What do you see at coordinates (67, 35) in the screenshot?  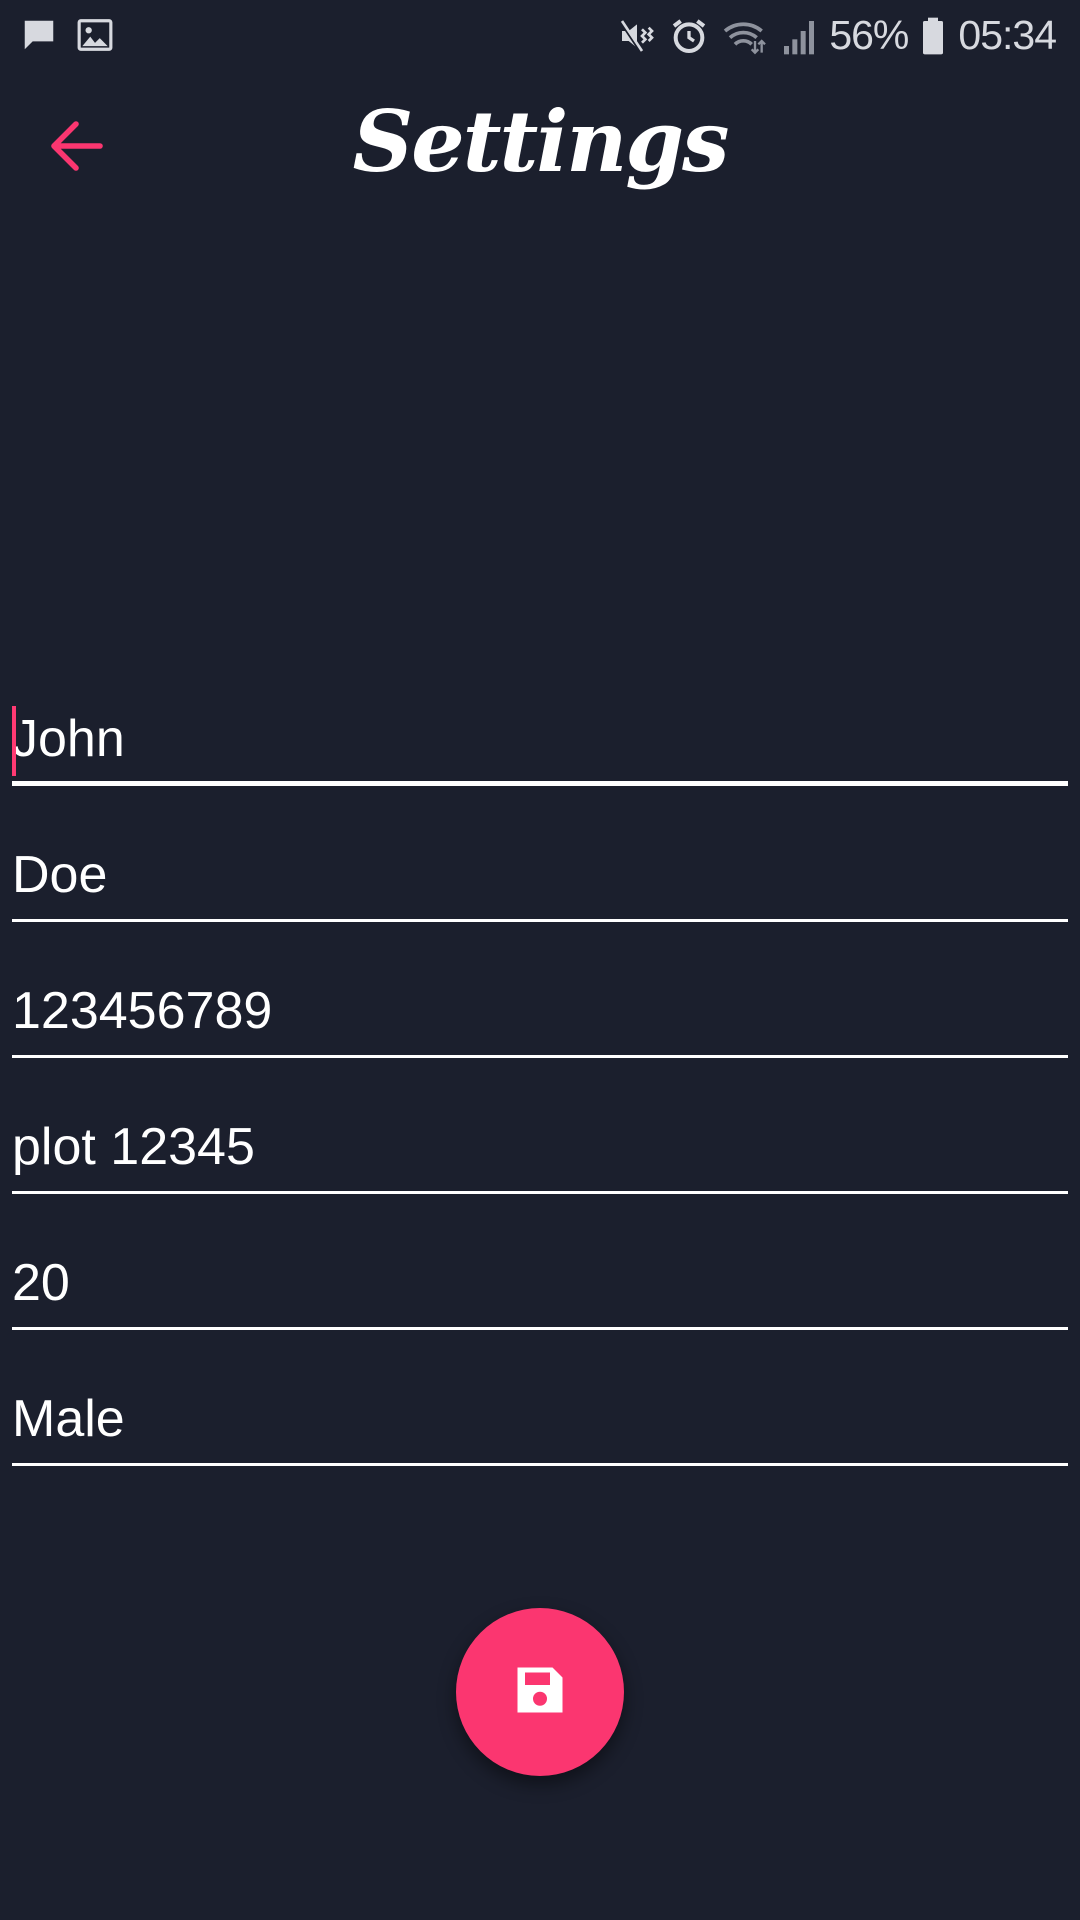 I see `status-bar-notifications` at bounding box center [67, 35].